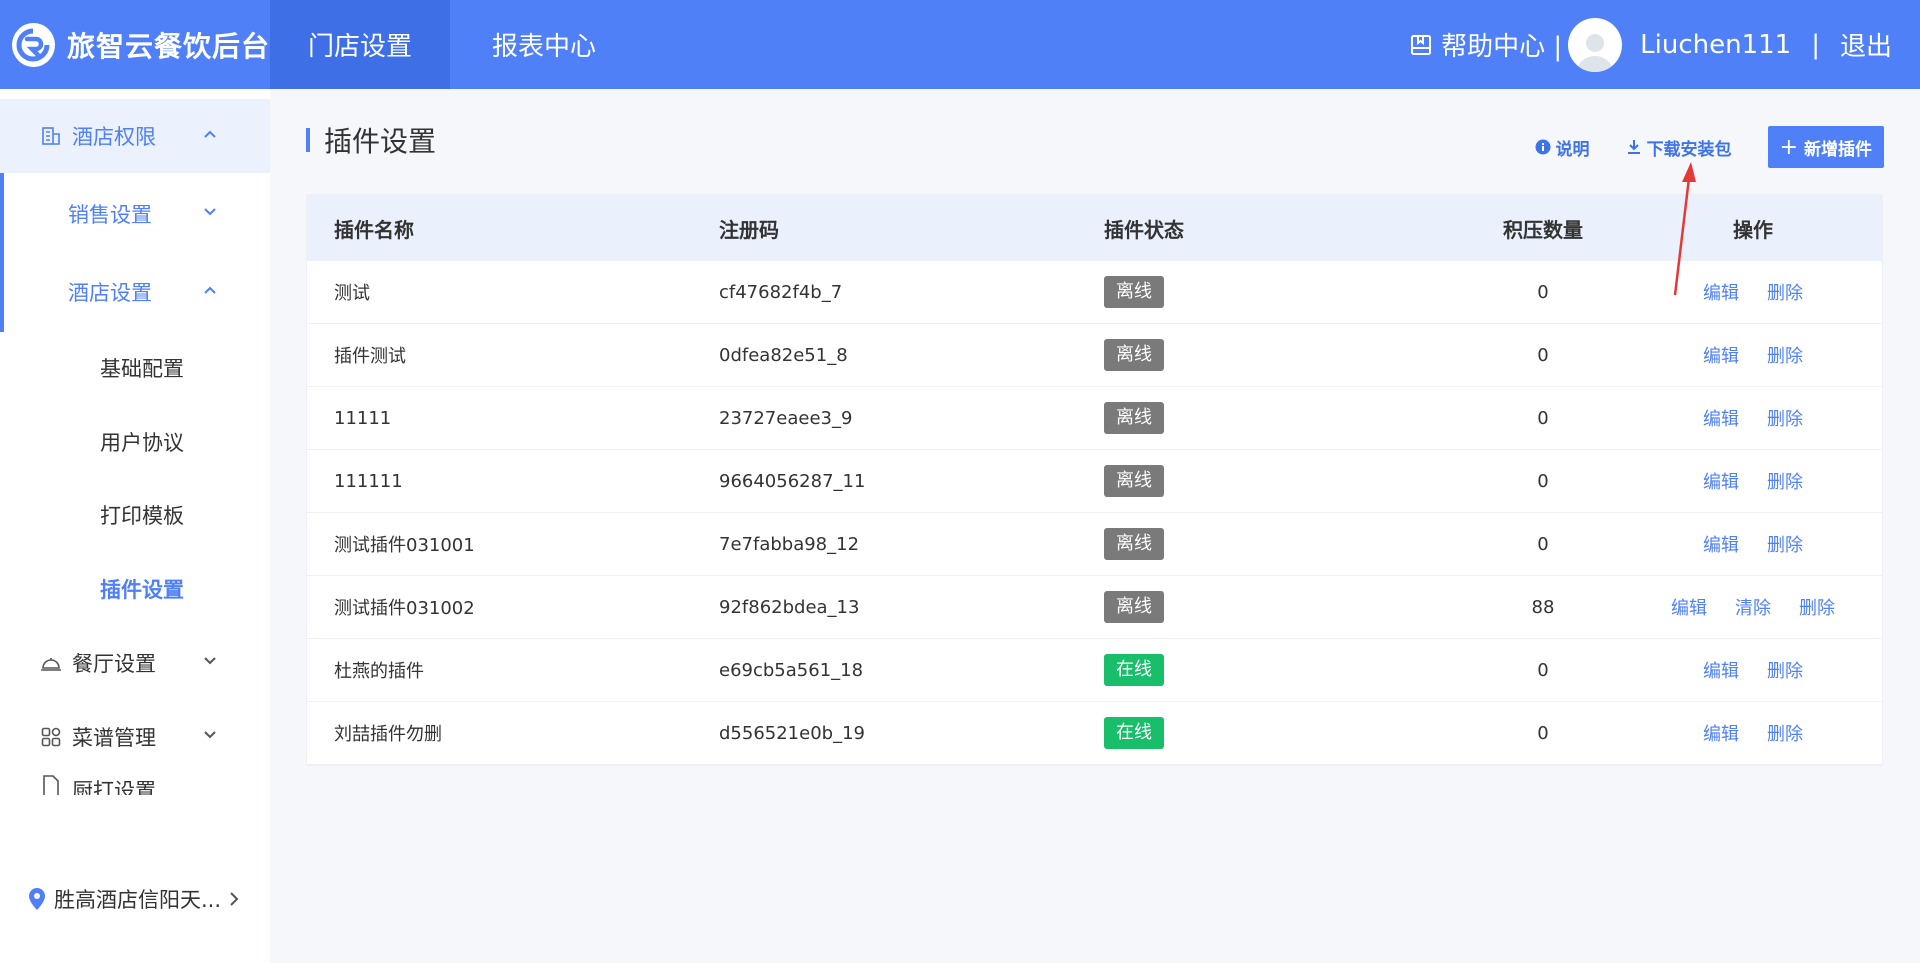 Image resolution: width=1920 pixels, height=963 pixels. I want to click on table-header: 插件名称 注册码 插件状态 积压数量 操作, so click(1094, 228).